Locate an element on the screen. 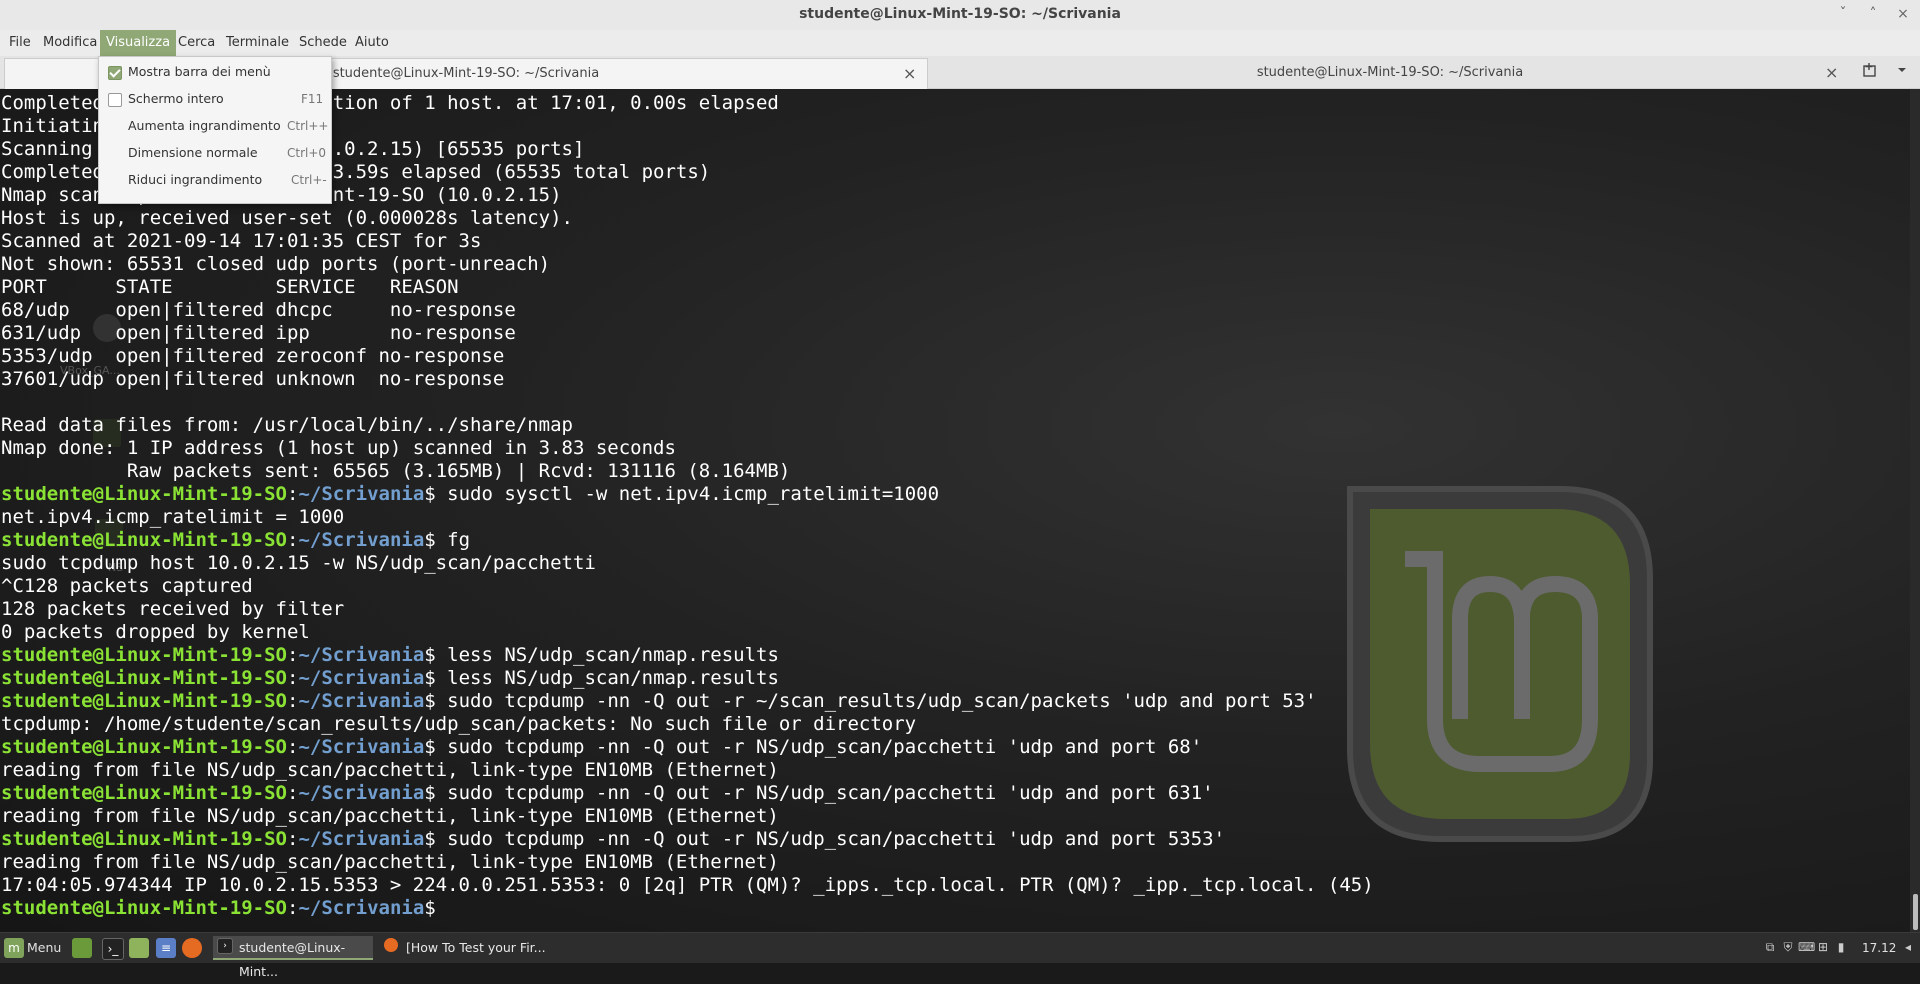 The height and width of the screenshot is (984, 1920). menu-item-shortcut: F11 is located at coordinates (312, 99).